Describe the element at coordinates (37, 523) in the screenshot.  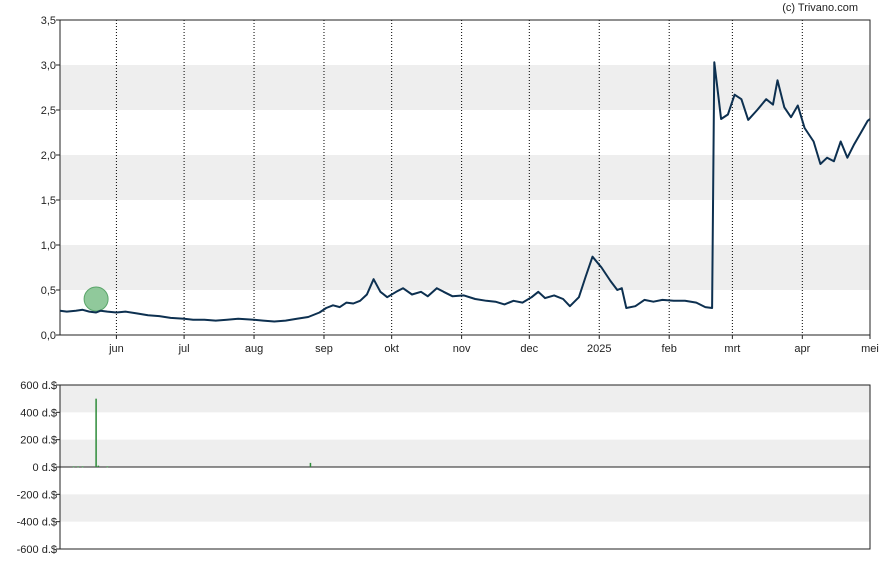
I see `volume-y-tick-label: -400 d.$` at that location.